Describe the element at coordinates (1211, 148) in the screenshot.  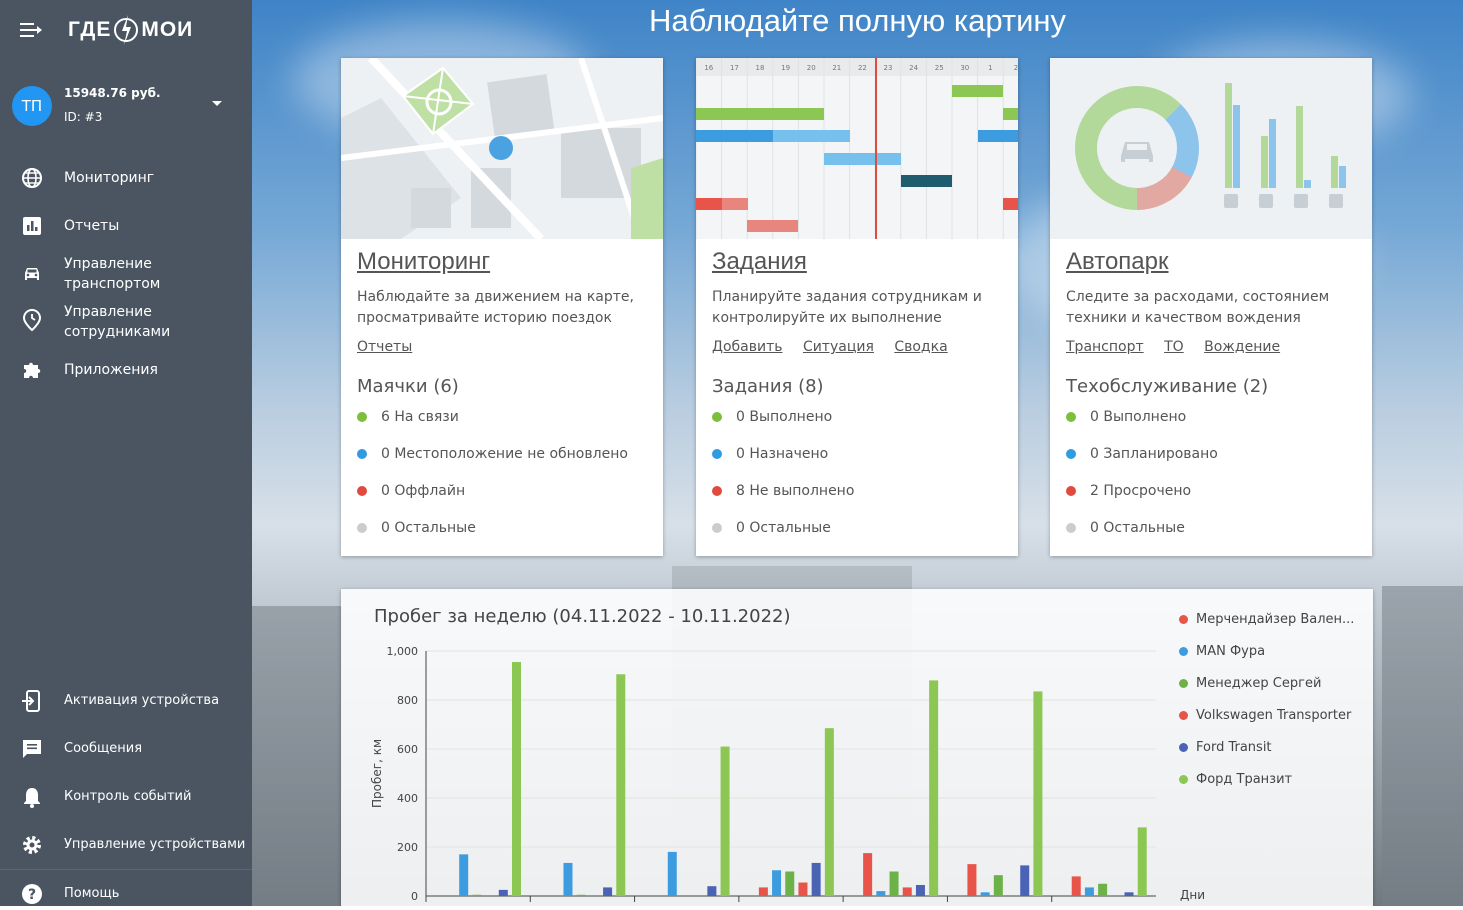
I see `fleet-illustration` at that location.